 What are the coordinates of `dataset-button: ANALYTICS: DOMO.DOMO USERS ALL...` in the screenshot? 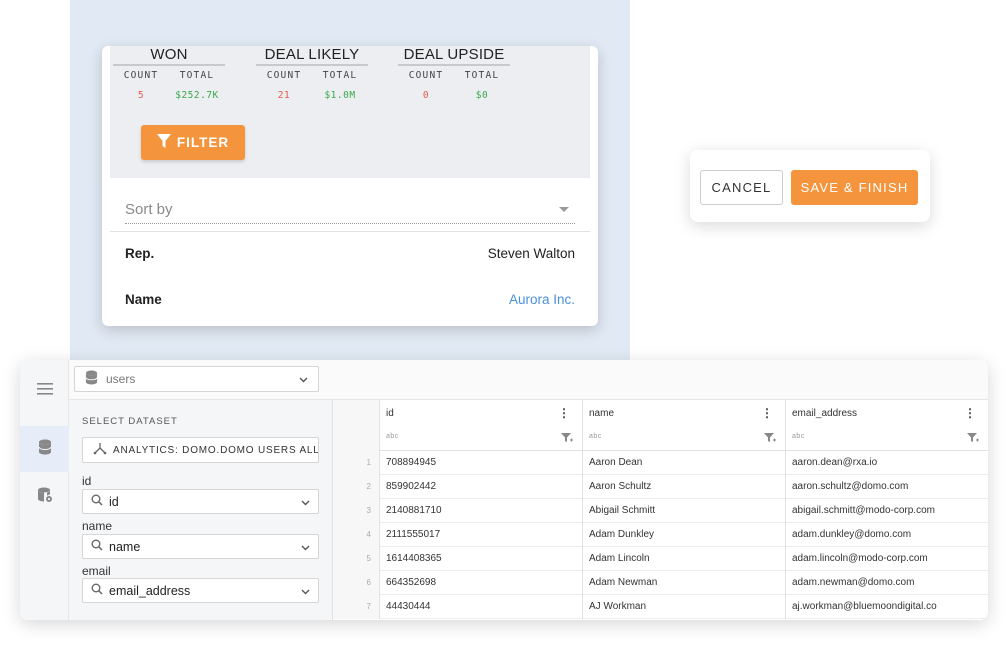 It's located at (200, 450).